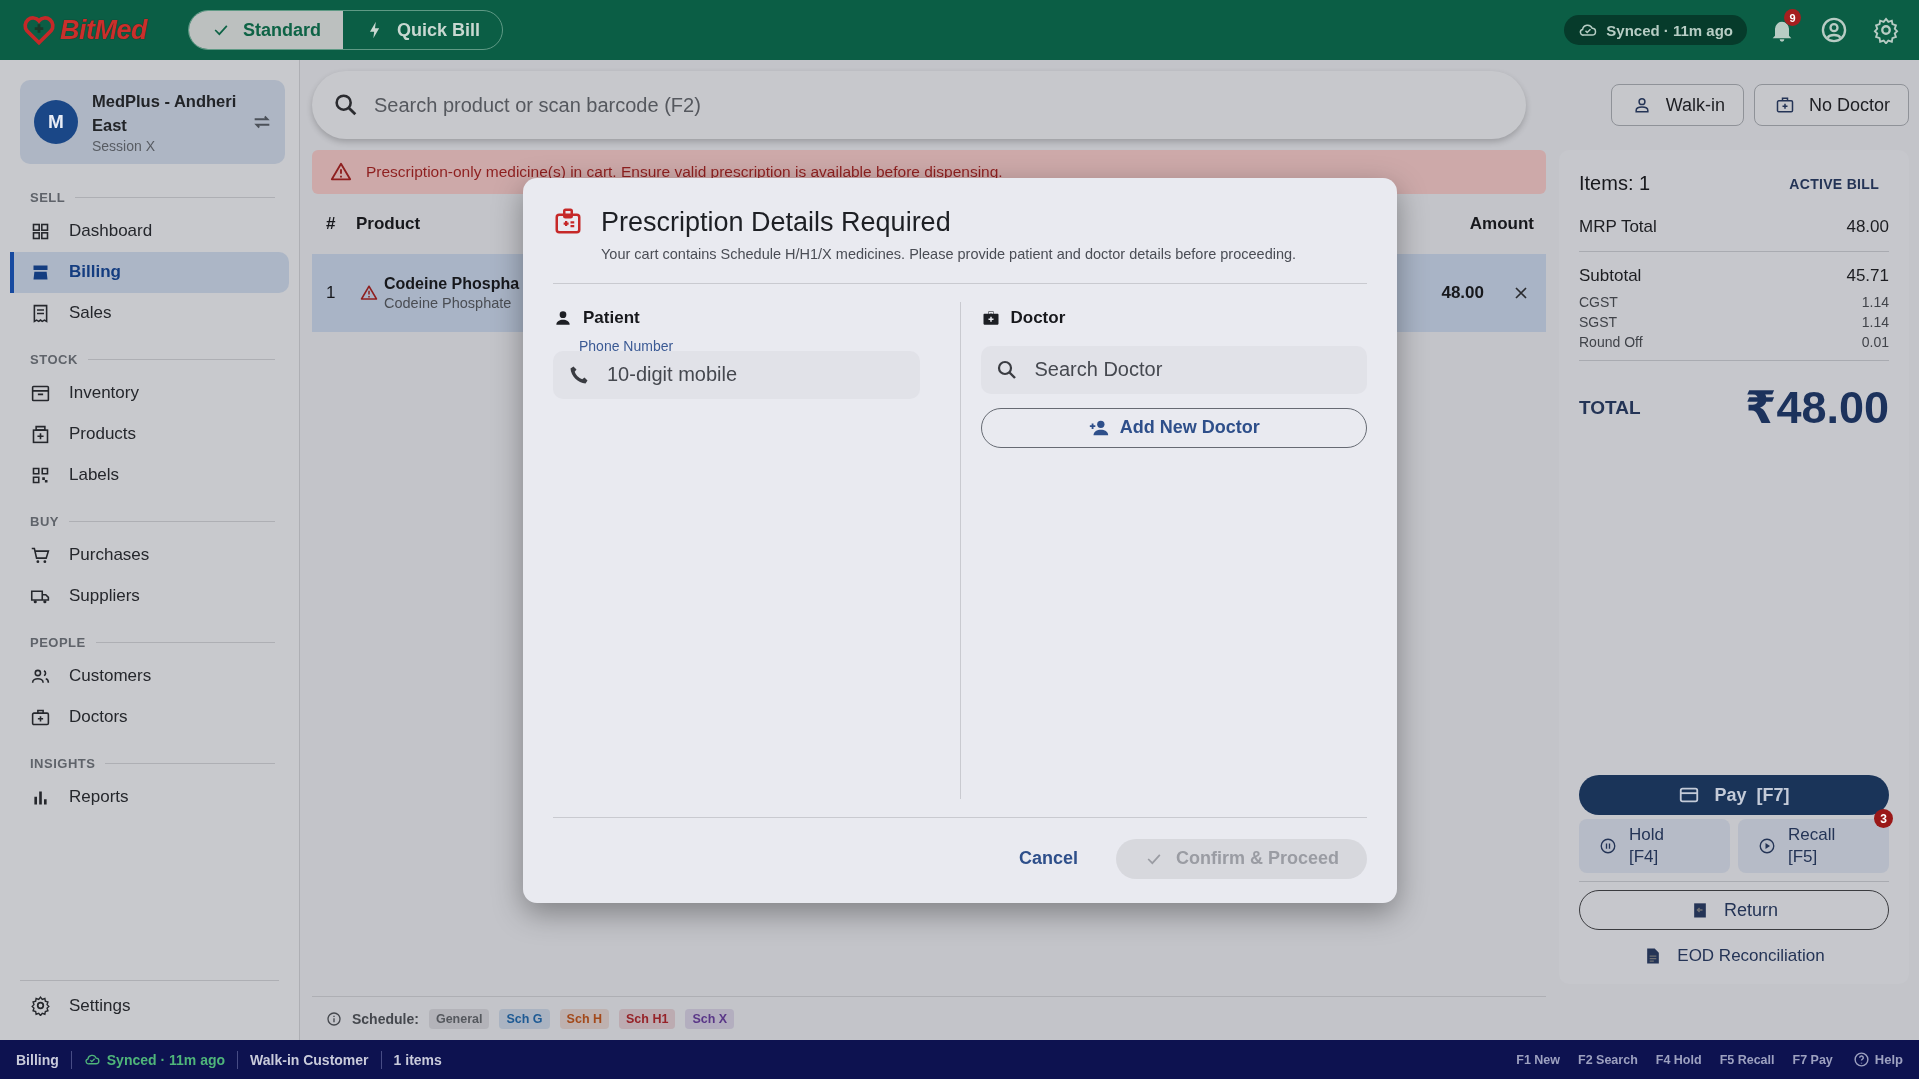 This screenshot has width=1919, height=1079. Describe the element at coordinates (149, 434) in the screenshot. I see `sidebar-item: Products` at that location.